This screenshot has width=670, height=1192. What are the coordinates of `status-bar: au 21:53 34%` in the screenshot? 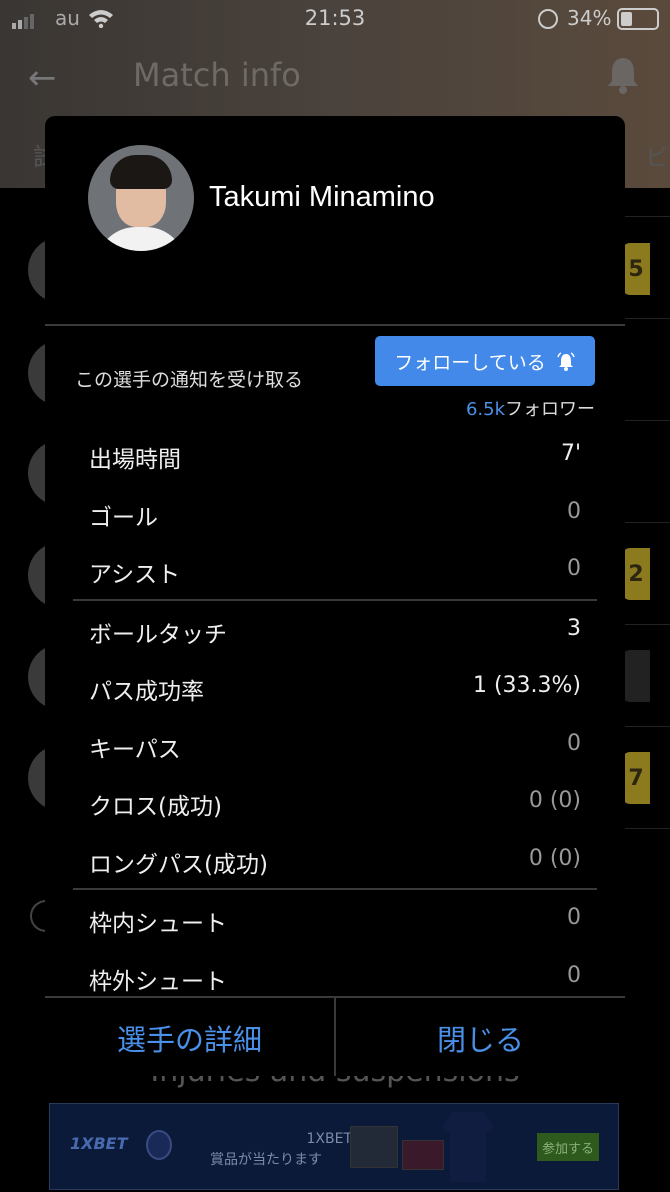 It's located at (335, 20).